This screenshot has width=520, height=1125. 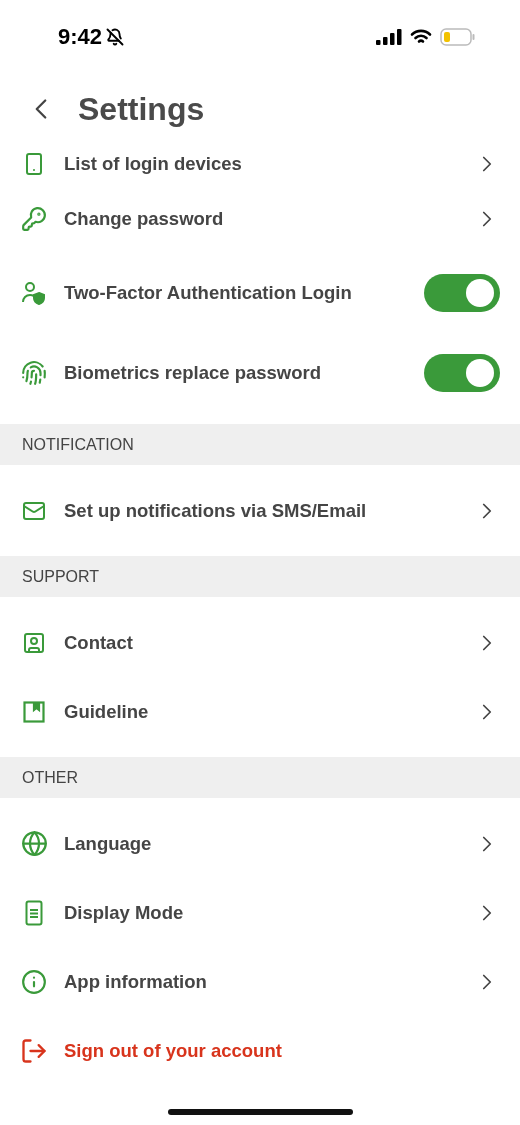 I want to click on wifi-icon, so click(x=421, y=37).